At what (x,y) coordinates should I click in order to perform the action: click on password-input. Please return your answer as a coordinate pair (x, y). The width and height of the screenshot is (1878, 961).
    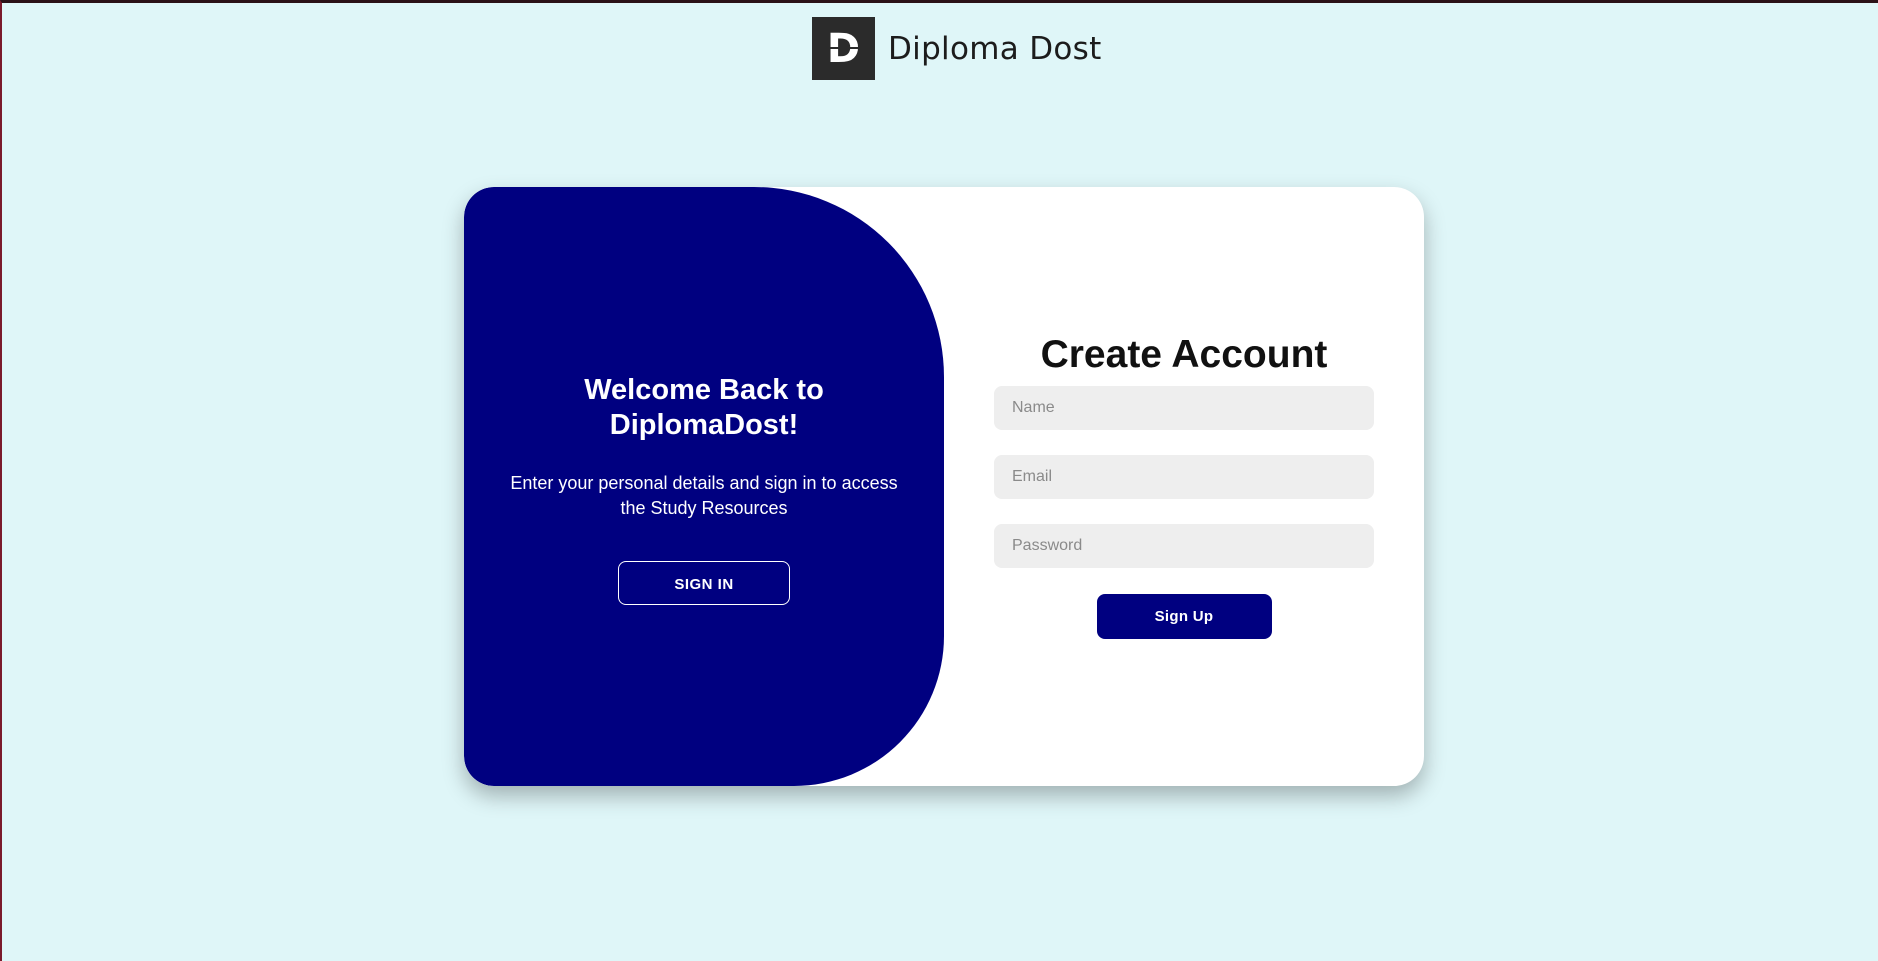
    Looking at the image, I should click on (1184, 546).